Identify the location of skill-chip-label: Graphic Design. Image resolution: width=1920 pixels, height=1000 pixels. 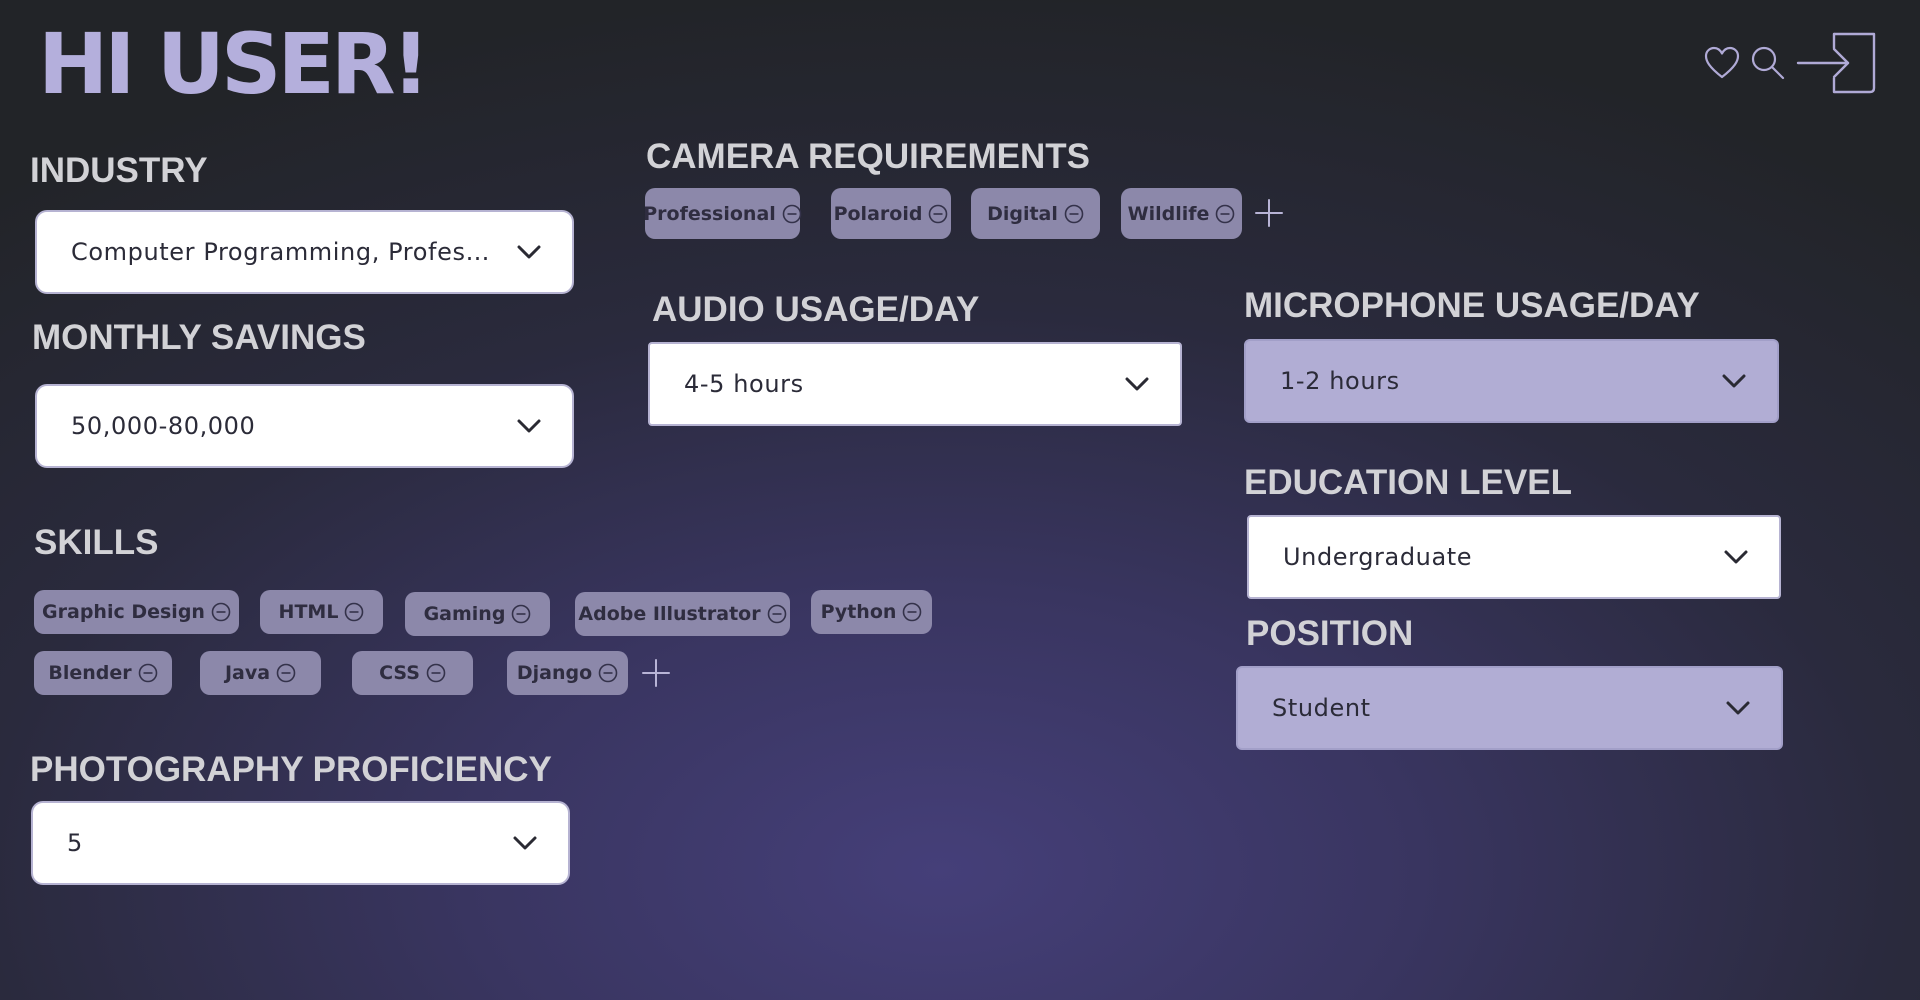
(123, 612).